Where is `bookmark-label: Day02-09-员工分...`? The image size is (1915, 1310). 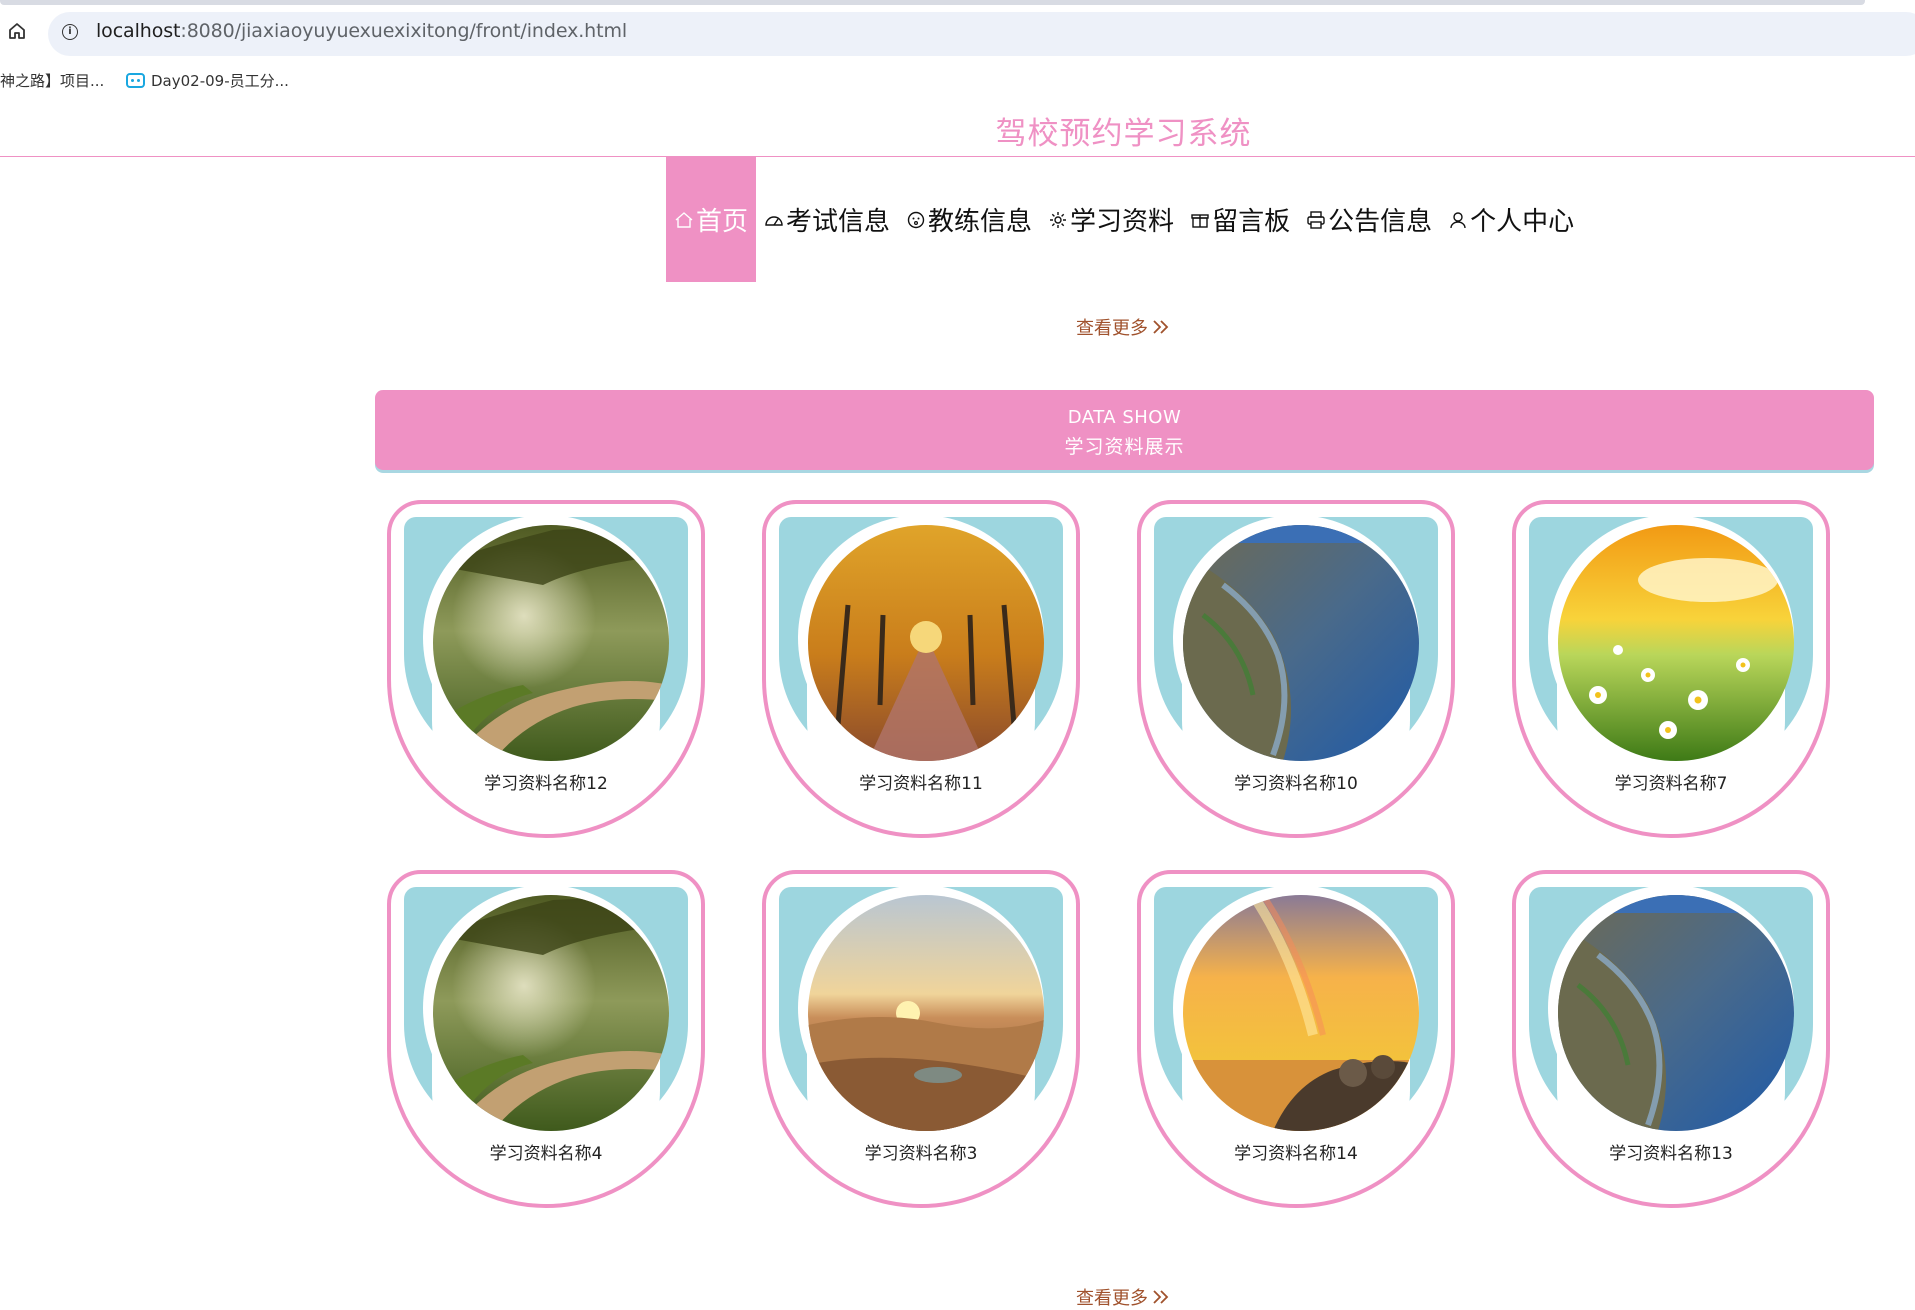
bookmark-label: Day02-09-员工分... is located at coordinates (220, 81).